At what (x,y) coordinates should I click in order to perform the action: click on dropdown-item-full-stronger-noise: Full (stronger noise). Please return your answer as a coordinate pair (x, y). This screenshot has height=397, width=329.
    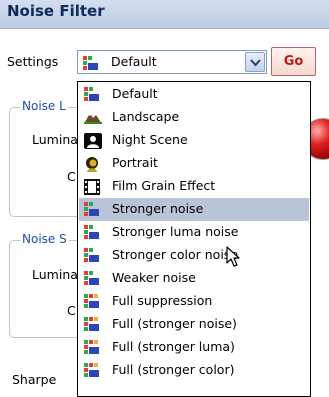
    Looking at the image, I should click on (194, 324).